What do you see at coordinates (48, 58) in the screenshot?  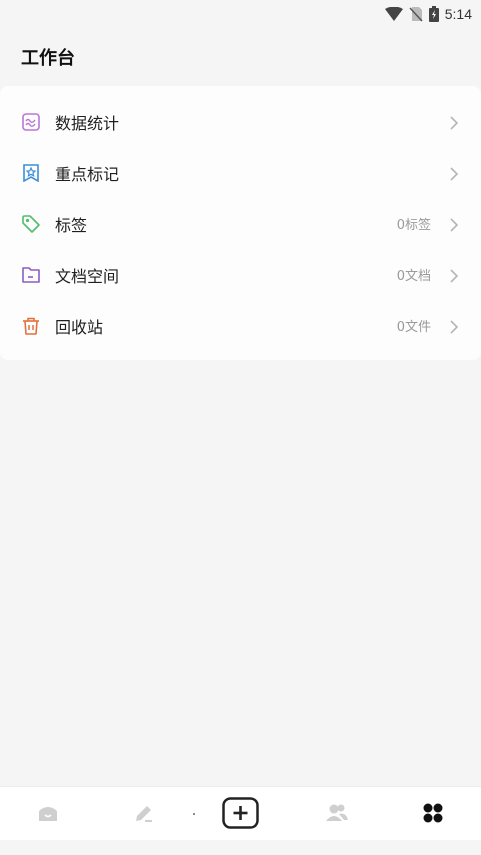 I see `page-title: 工作台` at bounding box center [48, 58].